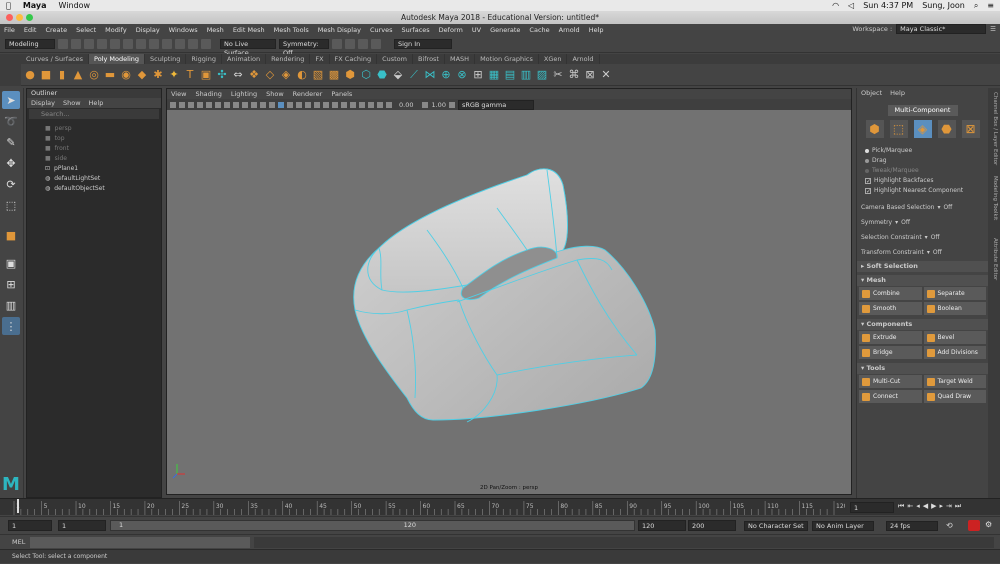 The height and width of the screenshot is (564, 1000). I want to click on viewport-menu-panels: Panels, so click(341, 94).